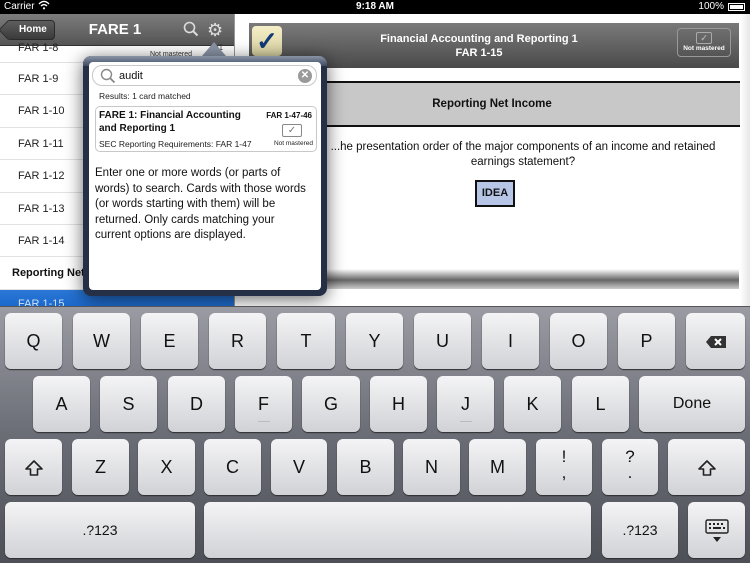  I want to click on key-v: V, so click(299, 467).